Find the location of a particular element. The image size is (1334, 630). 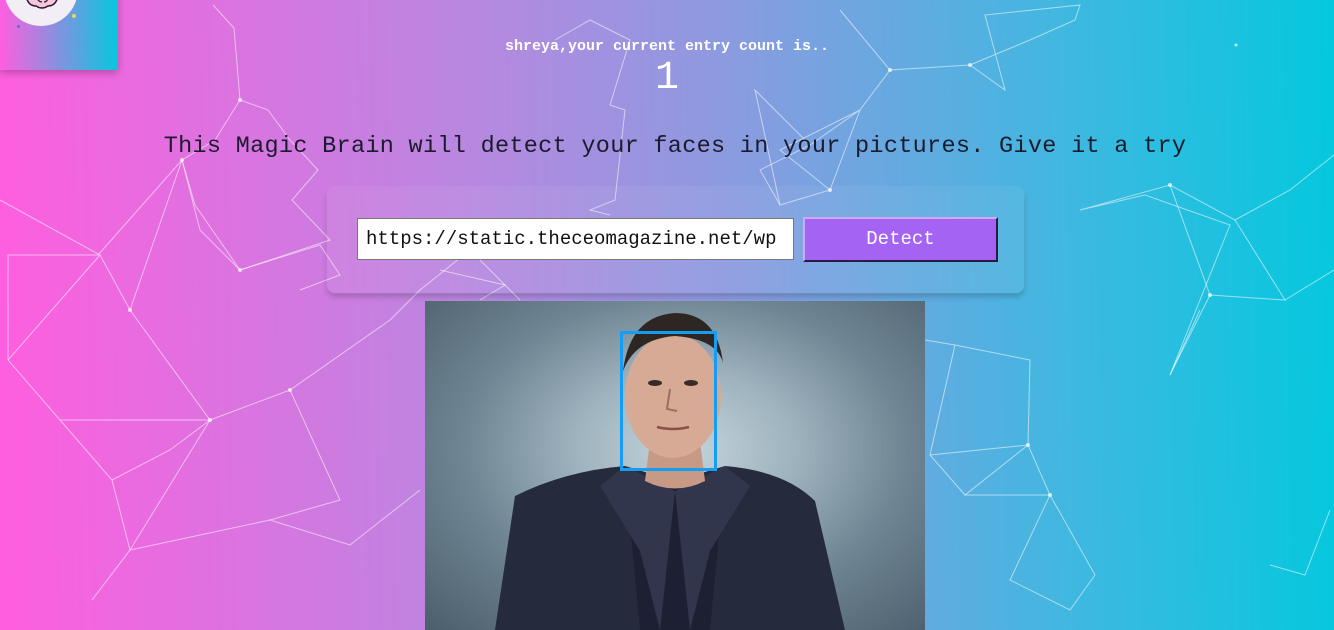

face-bounding-box is located at coordinates (668, 401).